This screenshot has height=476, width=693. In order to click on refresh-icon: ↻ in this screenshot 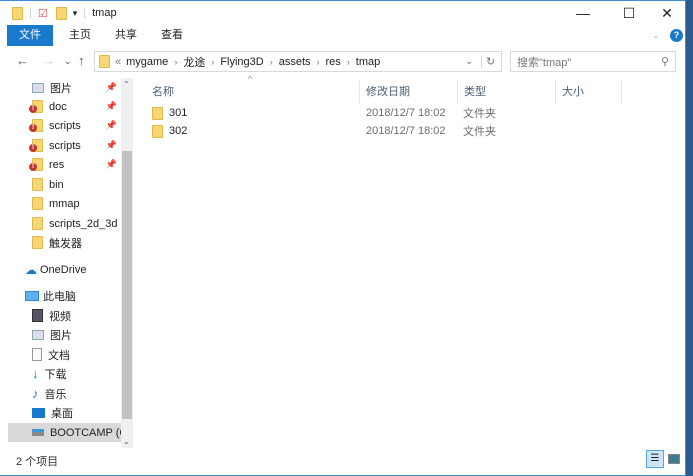, I will do `click(488, 61)`.